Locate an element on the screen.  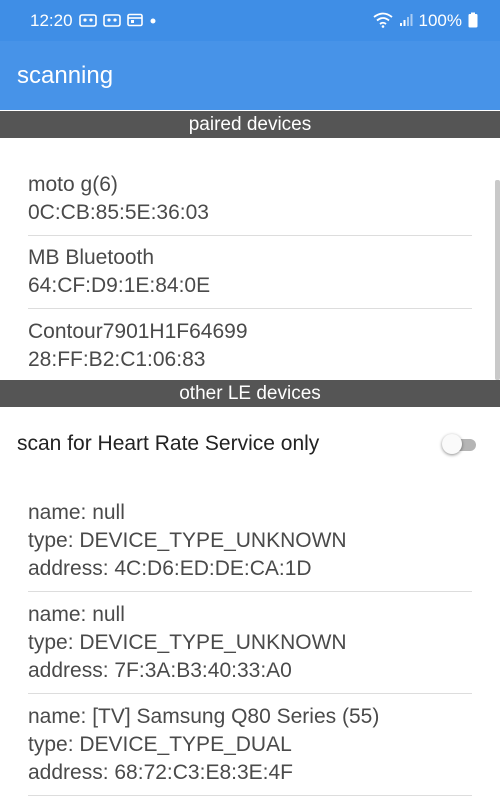
status-bar-right: 100% is located at coordinates (425, 20).